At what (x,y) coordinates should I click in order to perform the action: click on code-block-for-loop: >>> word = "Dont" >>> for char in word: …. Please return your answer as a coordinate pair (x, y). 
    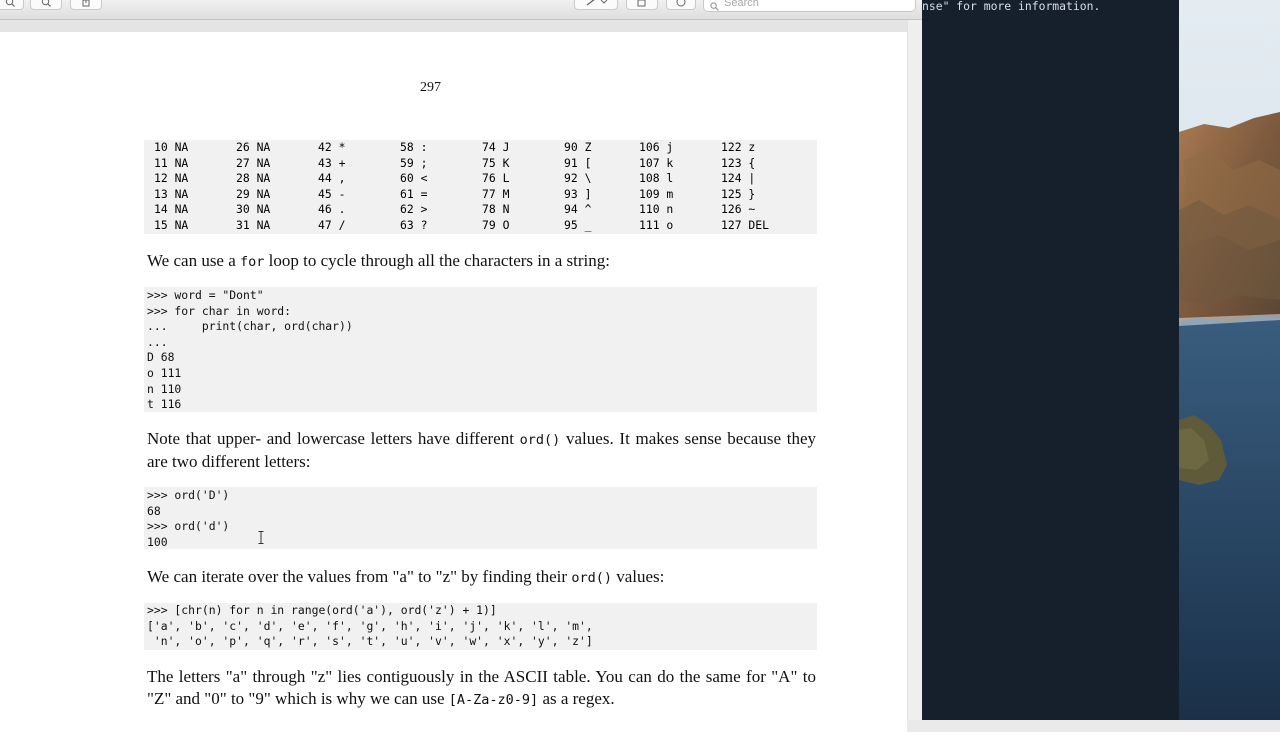
    Looking at the image, I should click on (480, 349).